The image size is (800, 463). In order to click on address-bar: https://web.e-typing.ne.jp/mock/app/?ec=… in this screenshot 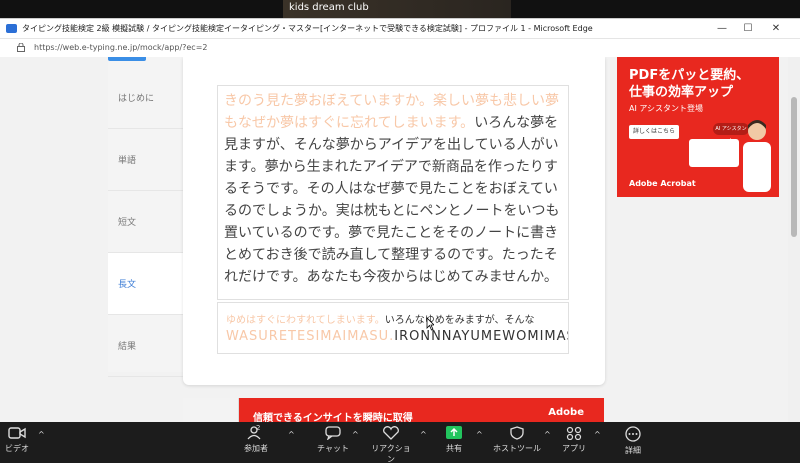, I will do `click(400, 48)`.